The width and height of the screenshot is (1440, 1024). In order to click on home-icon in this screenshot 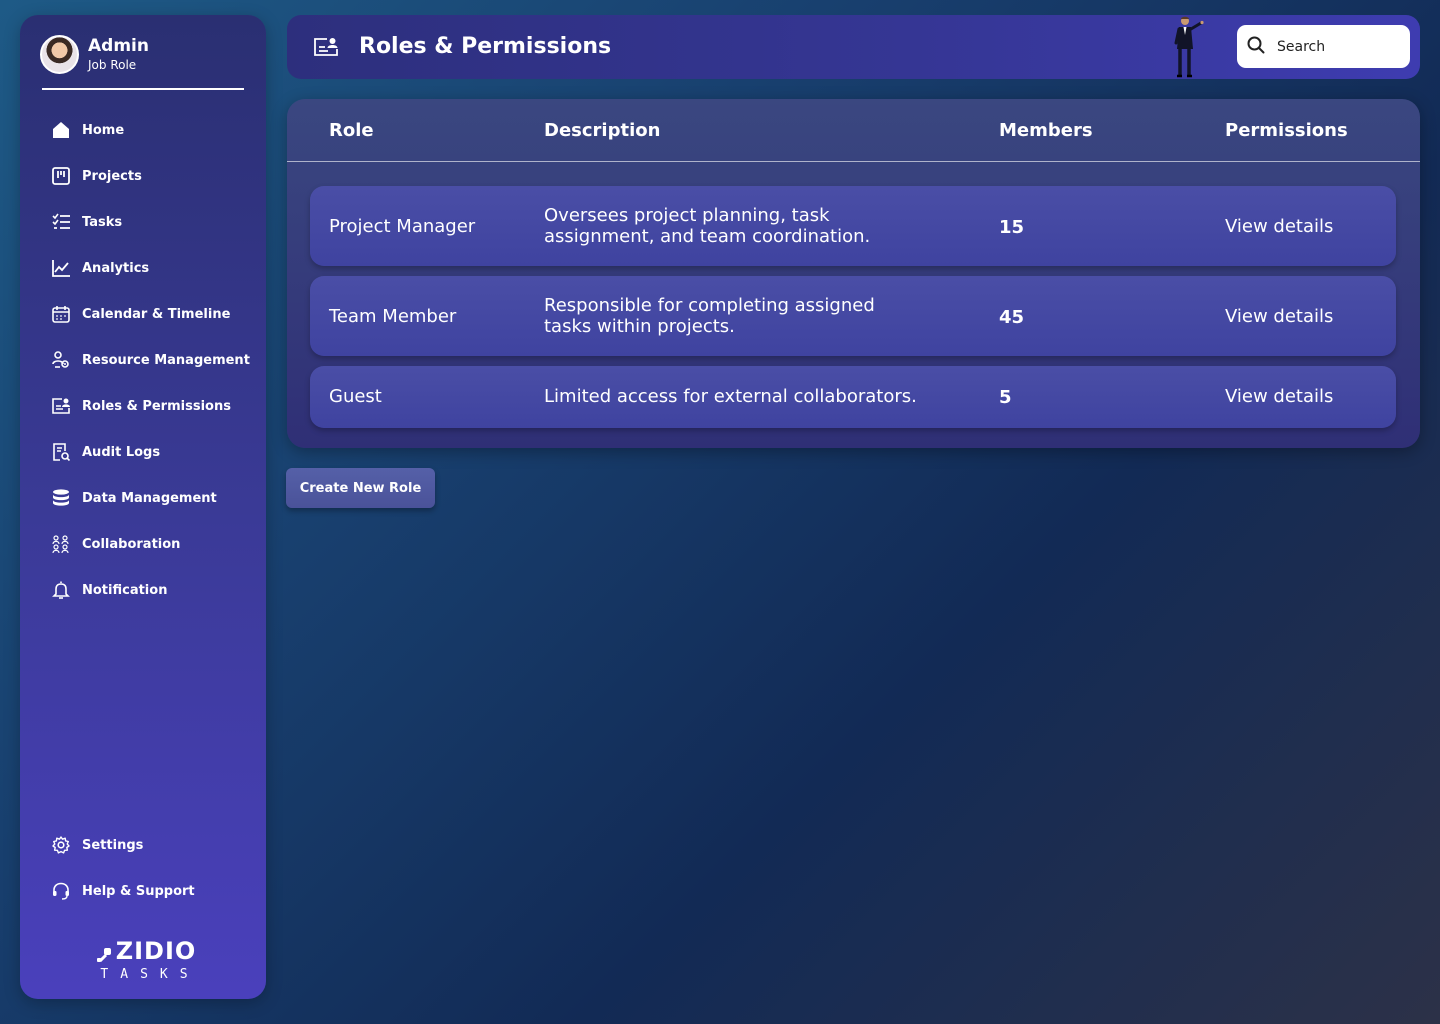, I will do `click(61, 130)`.